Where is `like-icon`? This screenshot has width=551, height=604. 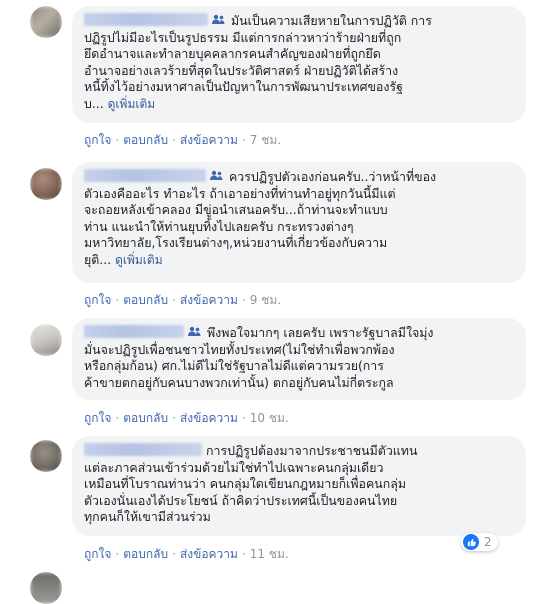 like-icon is located at coordinates (471, 542).